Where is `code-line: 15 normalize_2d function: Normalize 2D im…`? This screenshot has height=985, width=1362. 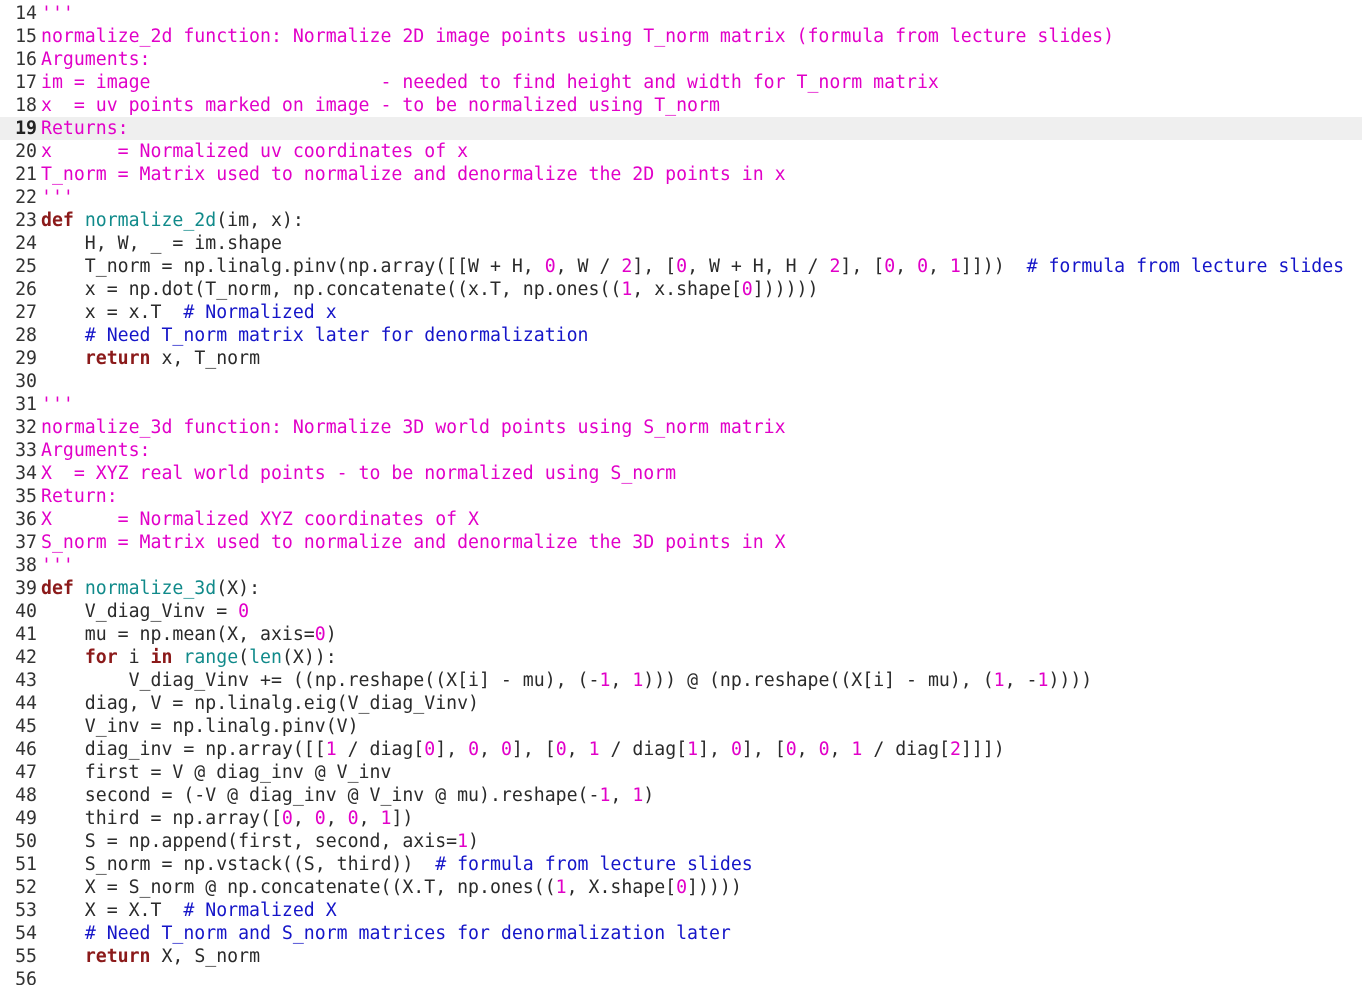
code-line: 15 normalize_2d function: Normalize 2D im… is located at coordinates (681, 36).